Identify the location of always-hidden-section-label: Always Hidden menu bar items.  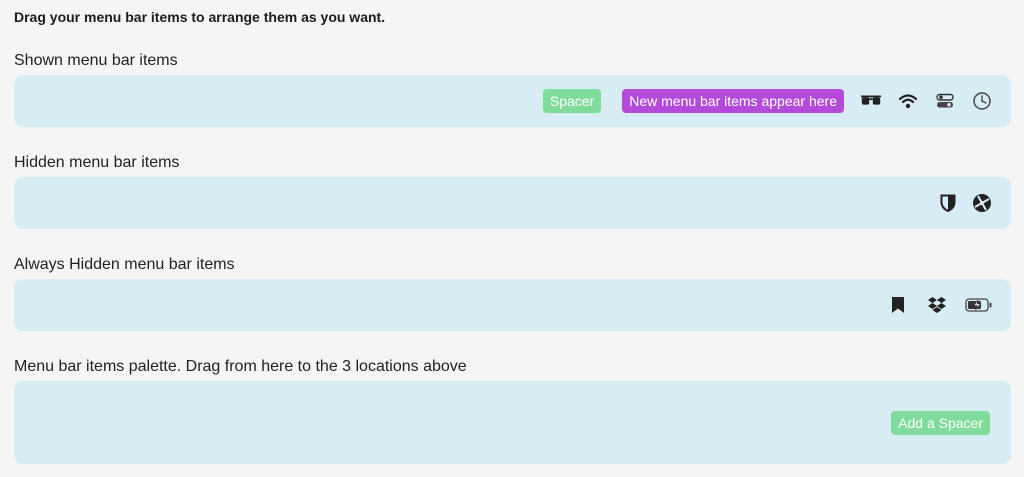
(124, 264).